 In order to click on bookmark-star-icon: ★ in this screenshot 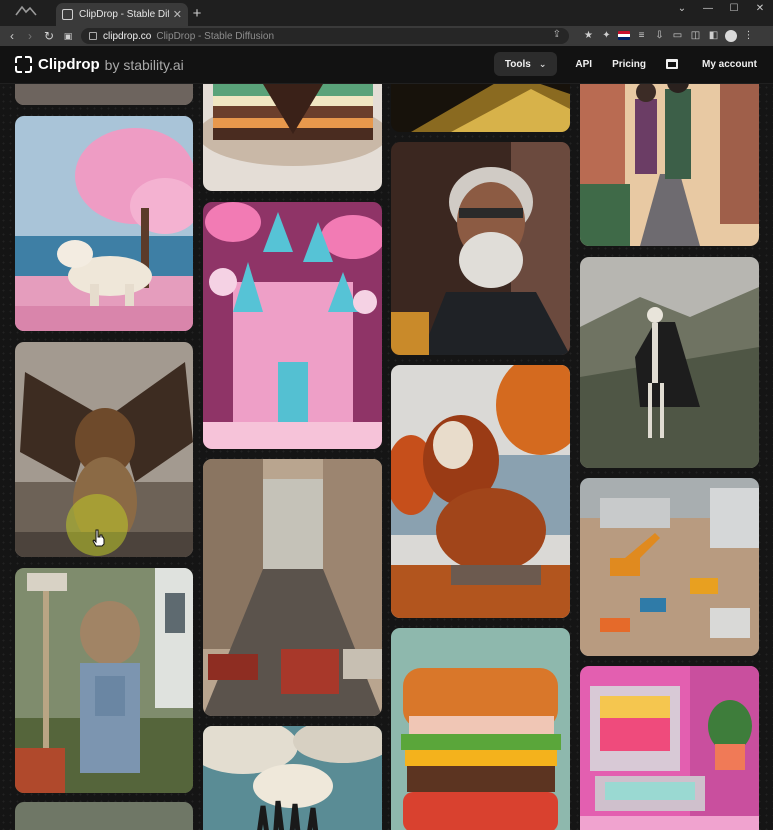, I will do `click(588, 35)`.